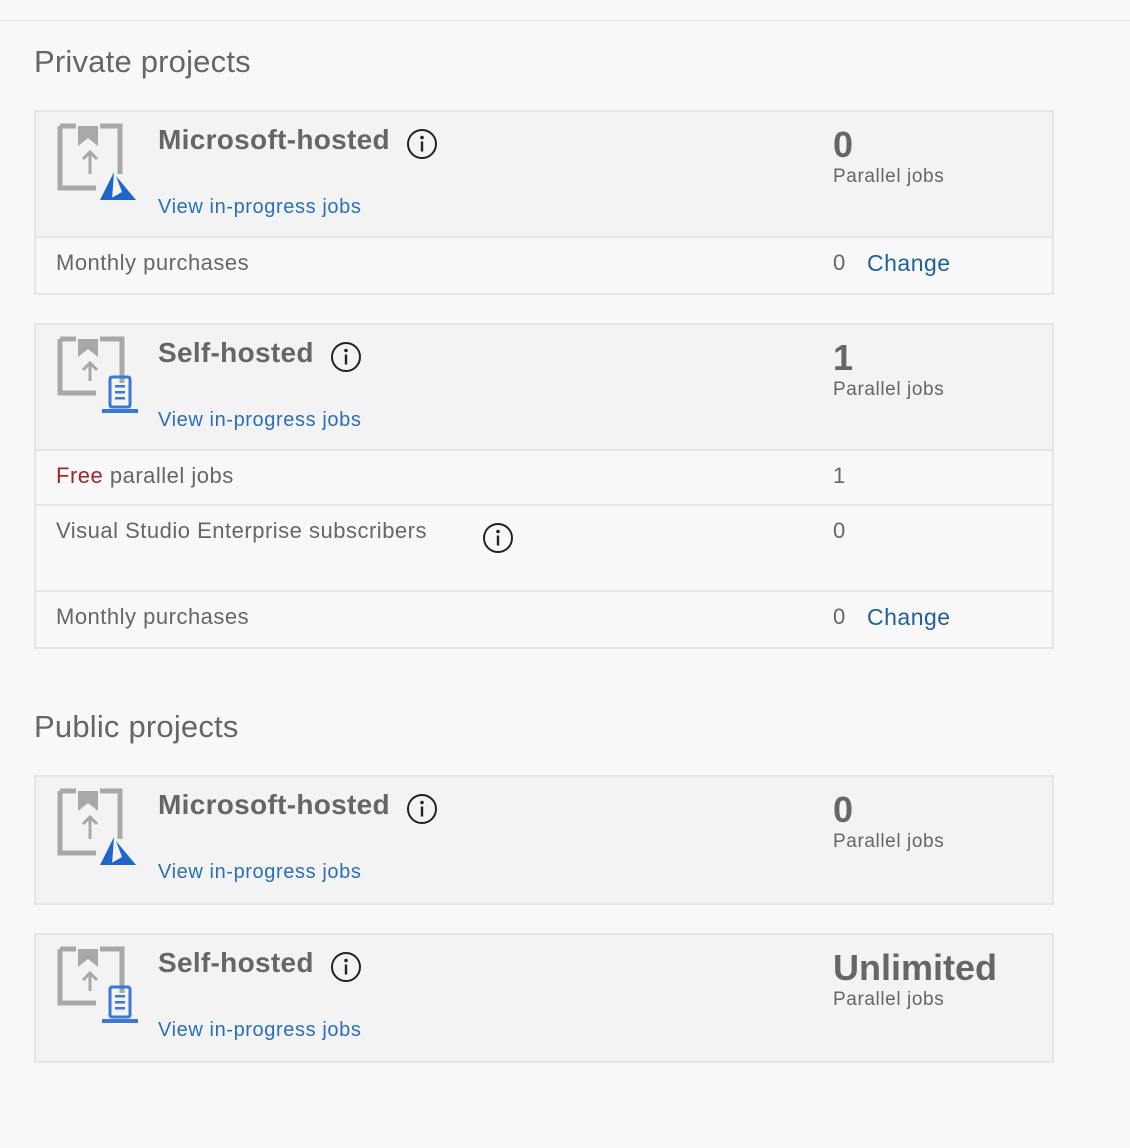 The height and width of the screenshot is (1148, 1130). What do you see at coordinates (136, 726) in the screenshot?
I see `section-title-public: Public projects` at bounding box center [136, 726].